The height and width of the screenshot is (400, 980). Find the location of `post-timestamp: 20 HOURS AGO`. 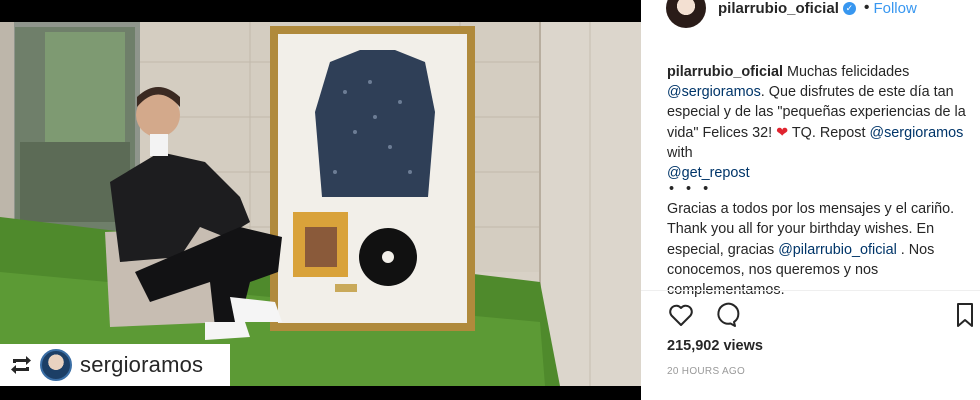

post-timestamp: 20 HOURS AGO is located at coordinates (706, 371).